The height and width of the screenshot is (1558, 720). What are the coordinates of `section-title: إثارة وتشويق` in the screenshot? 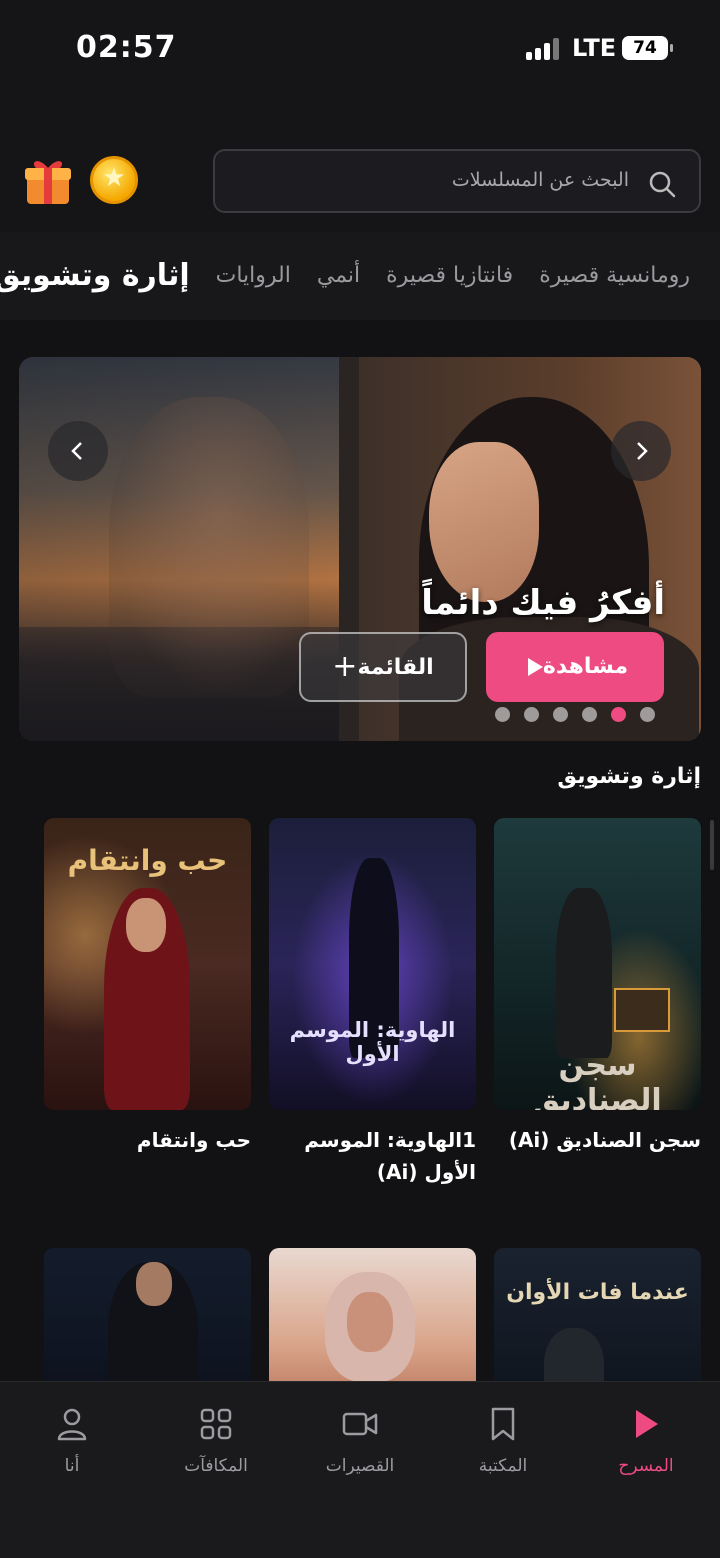 It's located at (629, 776).